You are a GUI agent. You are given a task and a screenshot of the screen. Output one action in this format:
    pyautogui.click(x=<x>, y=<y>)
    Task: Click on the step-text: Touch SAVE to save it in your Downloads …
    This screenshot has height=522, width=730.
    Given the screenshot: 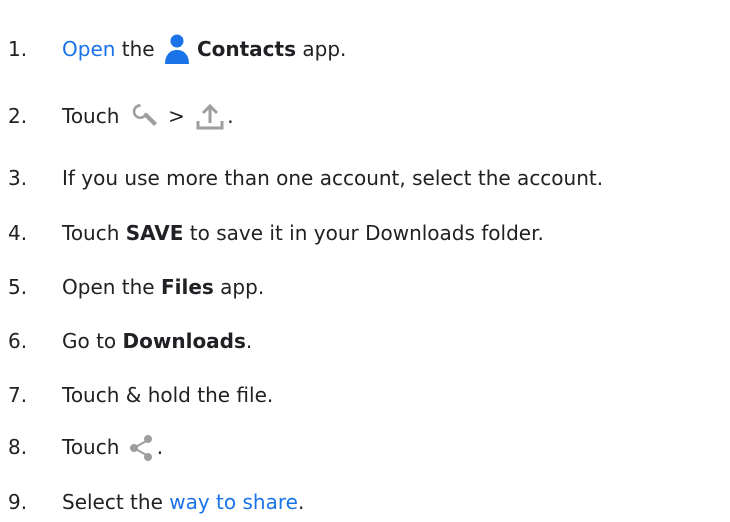 What is the action you would take?
    pyautogui.click(x=303, y=233)
    